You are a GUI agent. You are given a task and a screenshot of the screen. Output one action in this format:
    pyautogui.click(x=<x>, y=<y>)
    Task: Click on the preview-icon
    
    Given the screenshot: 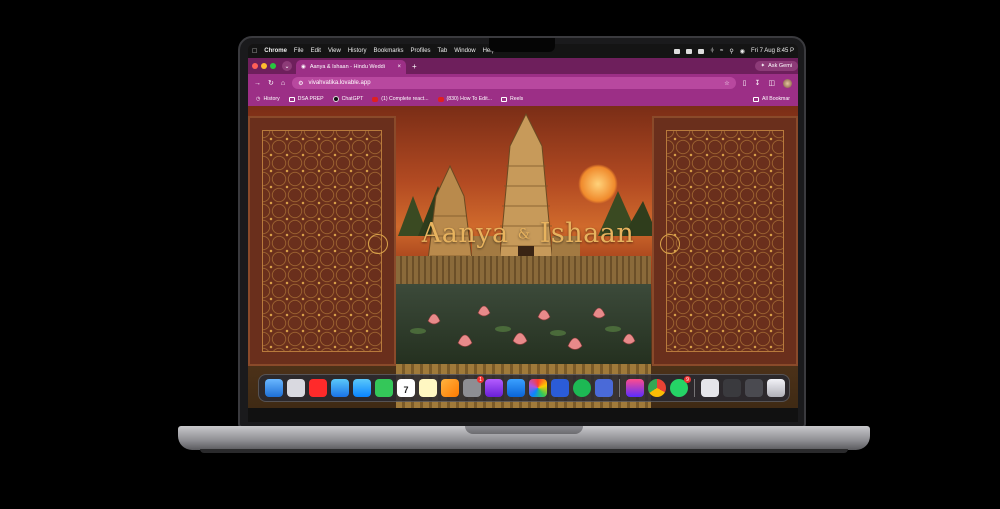 What is the action you would take?
    pyautogui.click(x=604, y=388)
    